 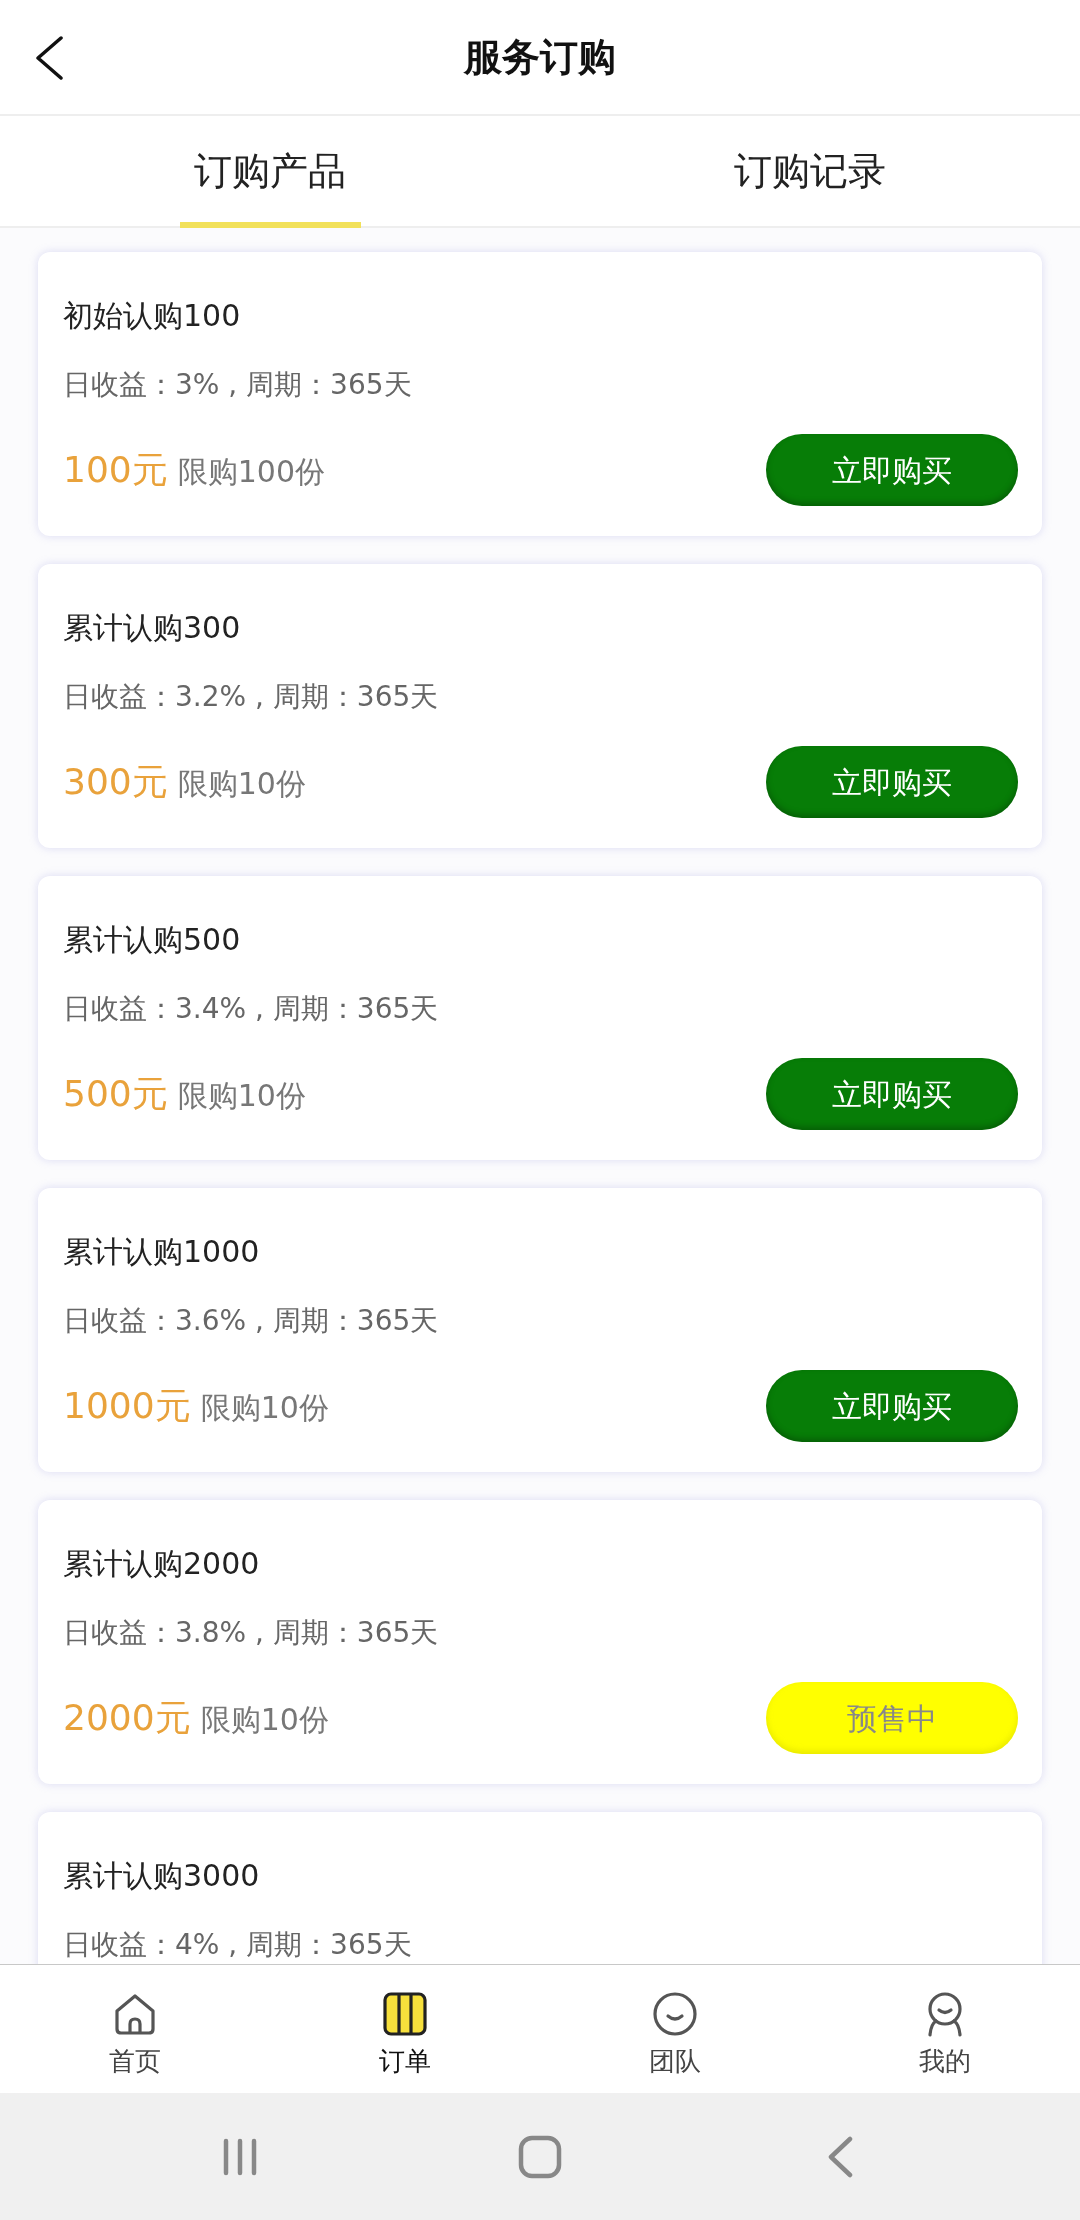 I want to click on product-terms: 日收益：4% , 周期：365天, so click(x=237, y=1945).